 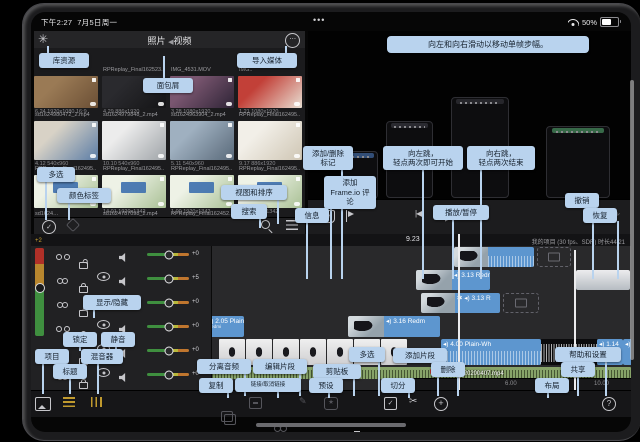 What do you see at coordinates (609, 404) in the screenshot?
I see `help-settings-icon: ?` at bounding box center [609, 404].